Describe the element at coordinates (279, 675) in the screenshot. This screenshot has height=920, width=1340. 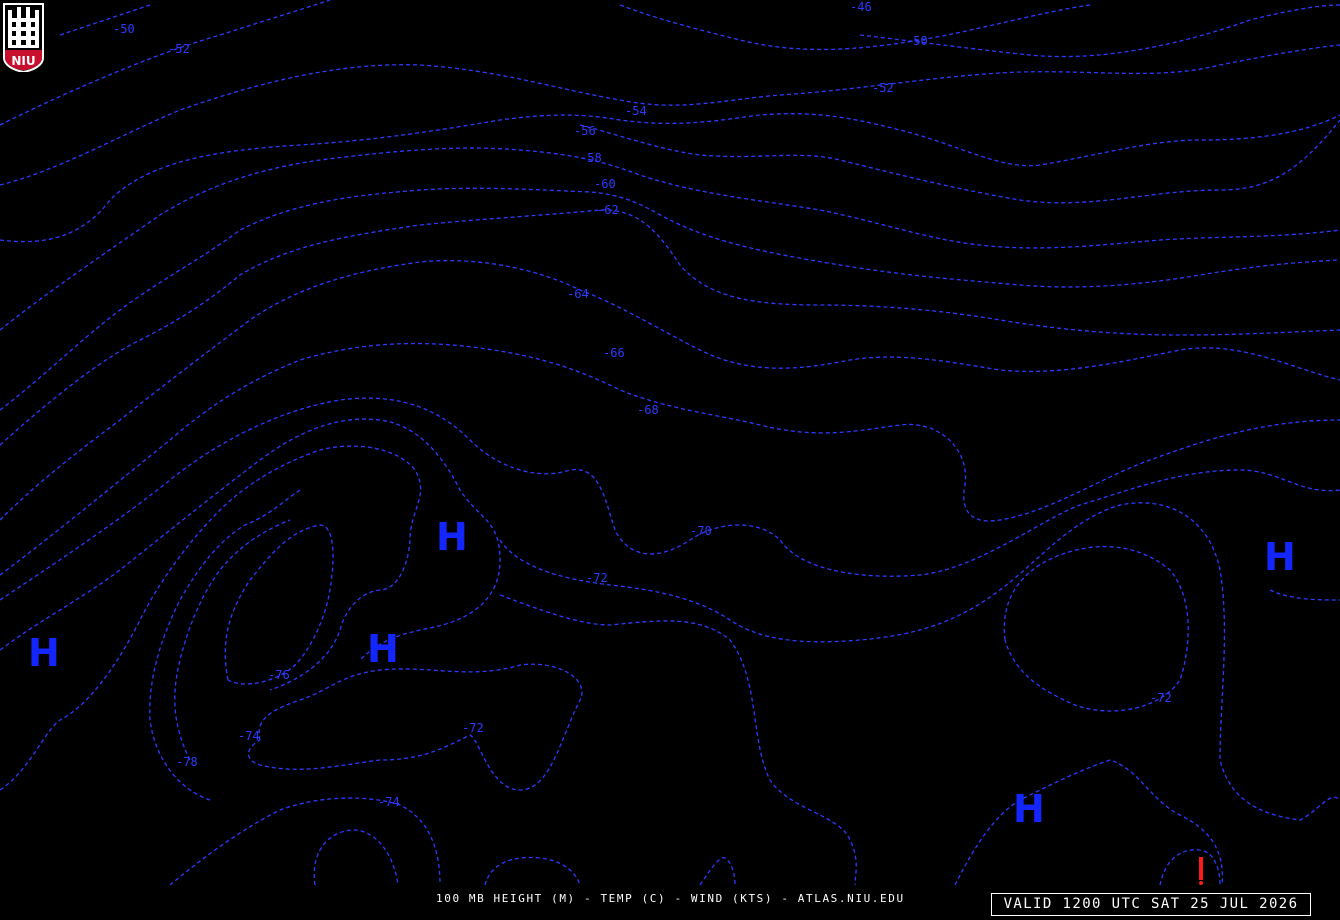
I see `contour-label: -76` at that location.